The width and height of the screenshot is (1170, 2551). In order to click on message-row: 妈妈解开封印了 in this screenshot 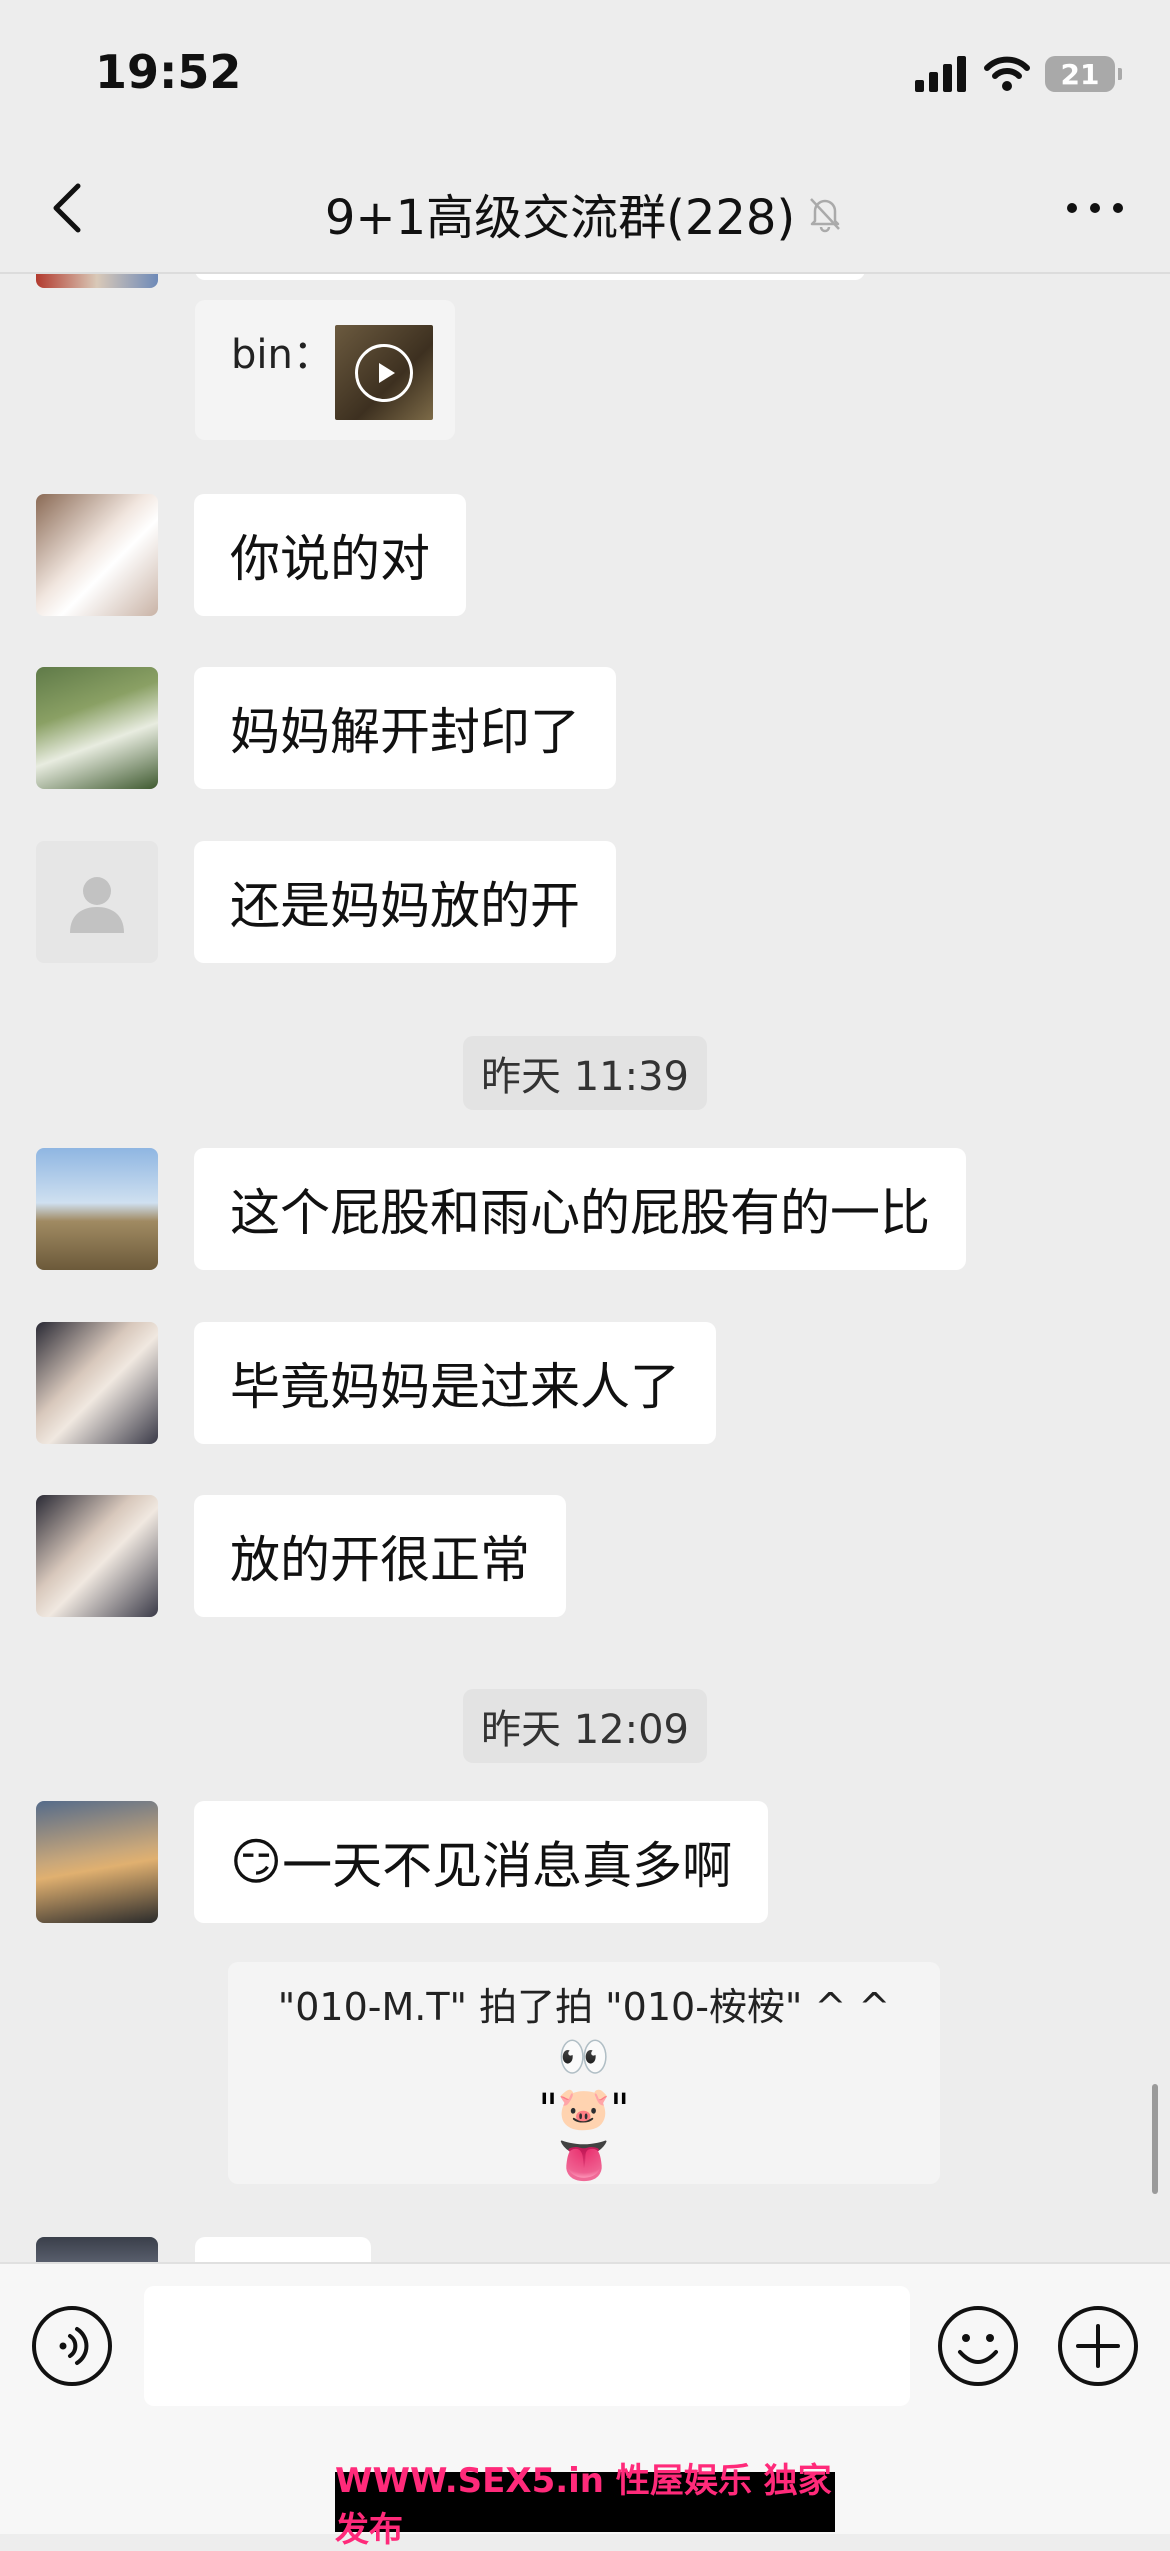, I will do `click(326, 728)`.